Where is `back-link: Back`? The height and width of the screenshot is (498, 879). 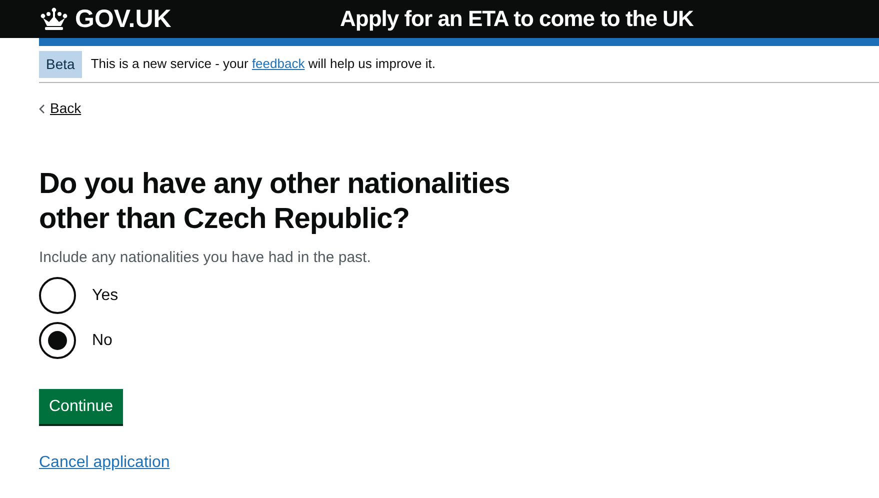 back-link: Back is located at coordinates (60, 108).